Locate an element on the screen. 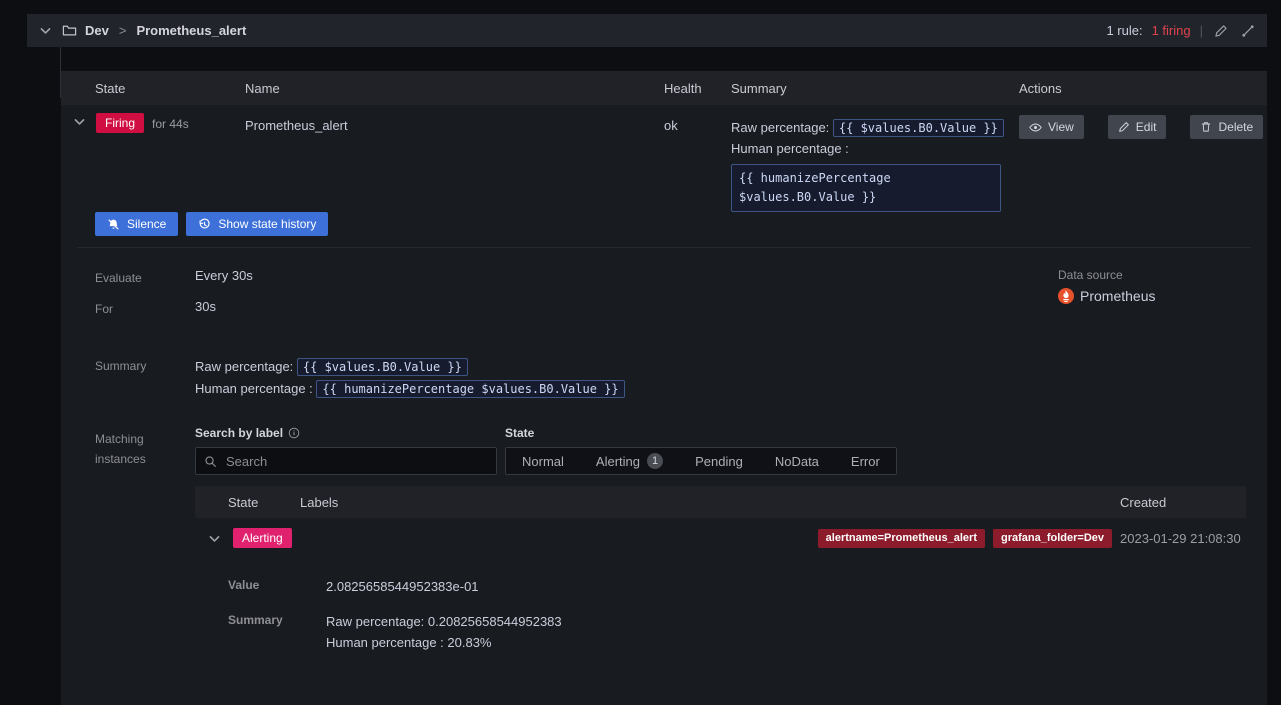  state-option-alerting: Alerting 1 is located at coordinates (629, 461).